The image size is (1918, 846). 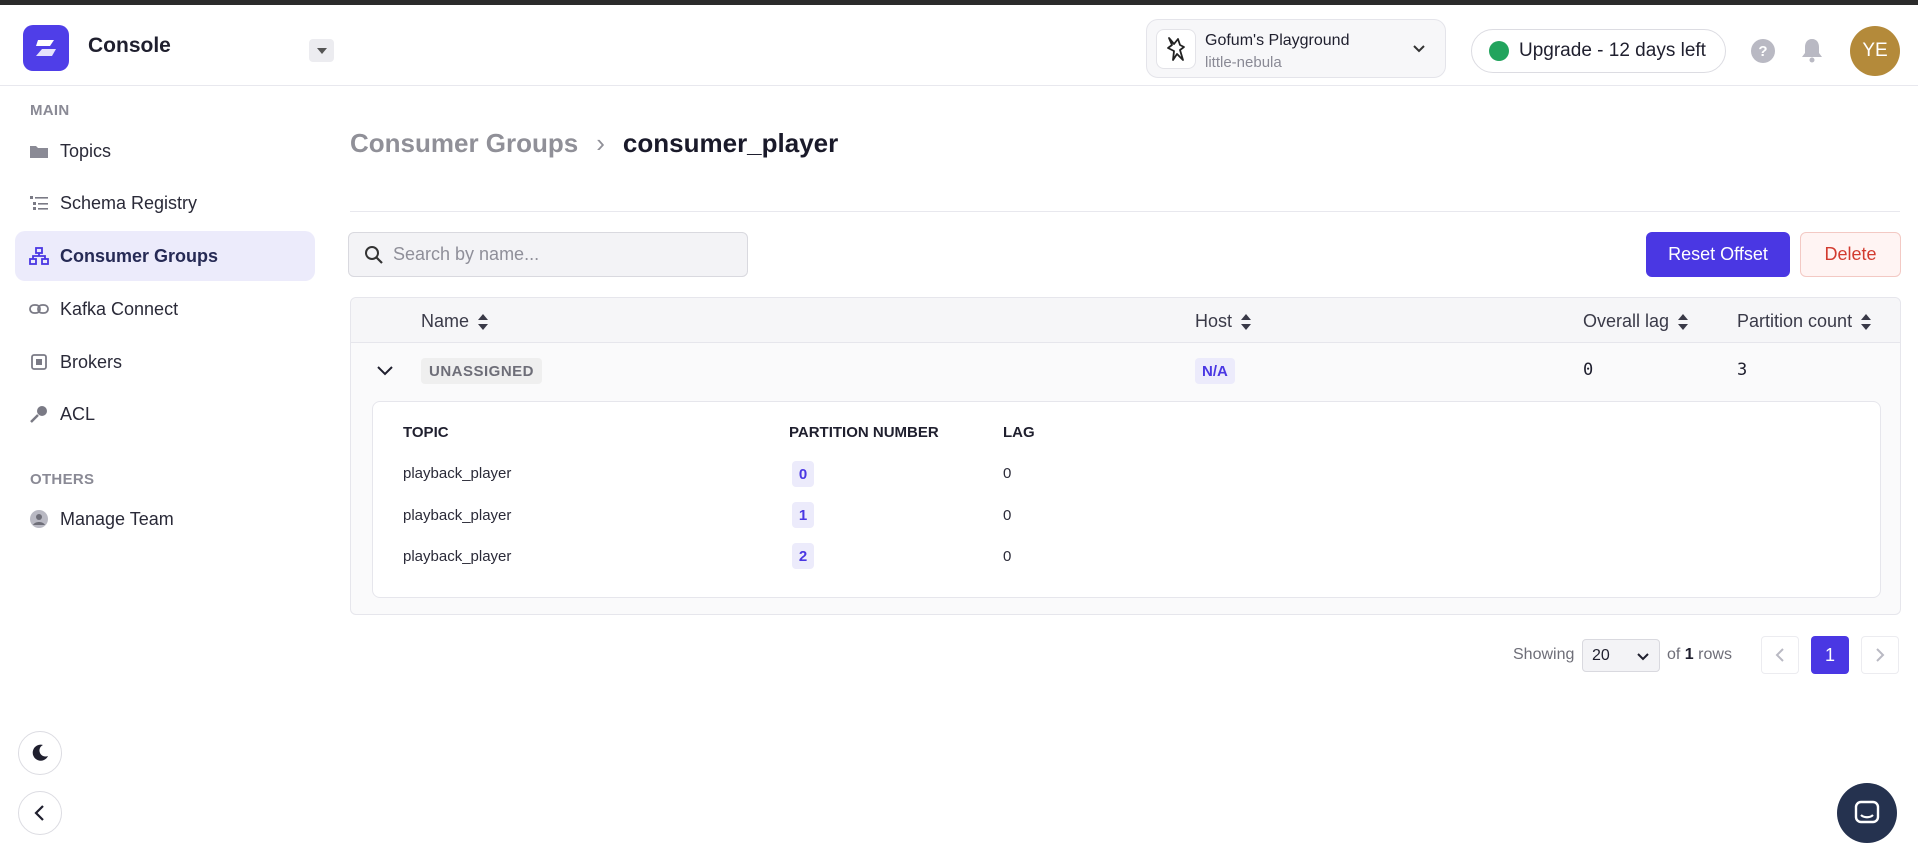 What do you see at coordinates (165, 414) in the screenshot?
I see `sidebar-item-acl: ACL` at bounding box center [165, 414].